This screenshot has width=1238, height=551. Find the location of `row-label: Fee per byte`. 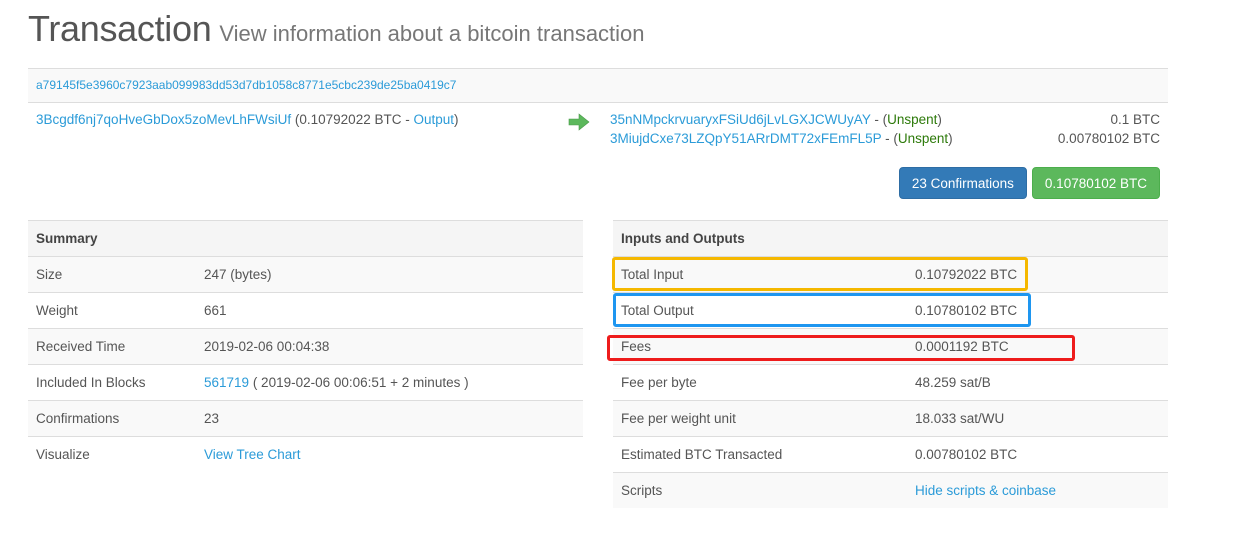

row-label: Fee per byte is located at coordinates (760, 382).